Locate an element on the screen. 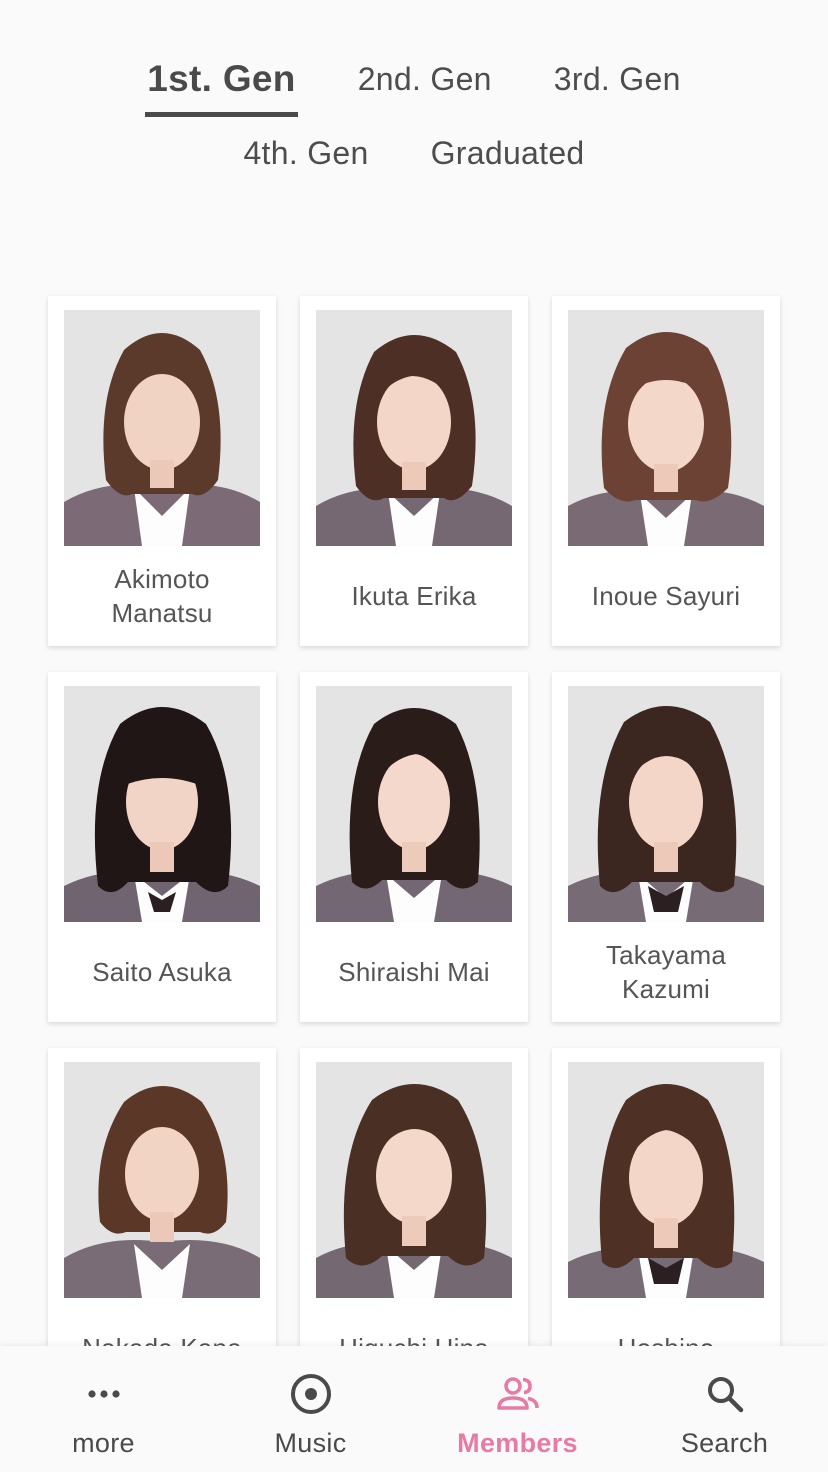 The height and width of the screenshot is (1472, 828). tab-graduated: Graduated is located at coordinates (508, 156).